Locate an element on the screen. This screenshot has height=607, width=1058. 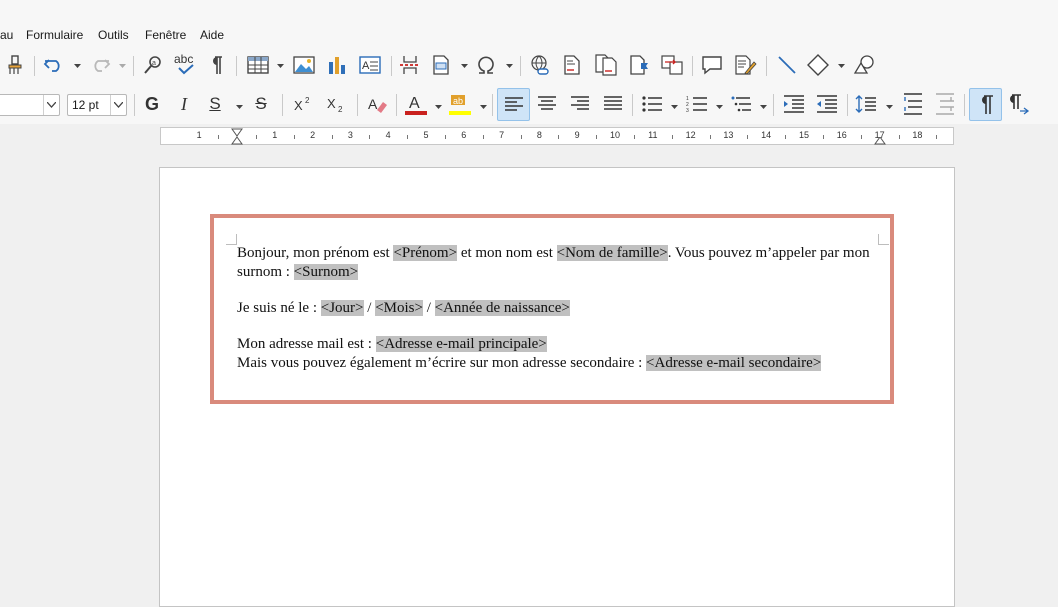
find-replace-icon: a is located at coordinates (153, 65).